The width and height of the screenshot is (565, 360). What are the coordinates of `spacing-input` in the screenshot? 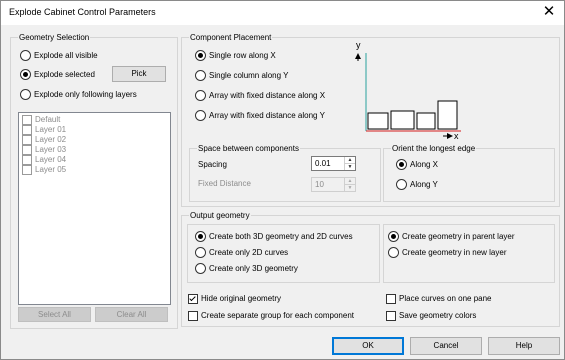 It's located at (329, 163).